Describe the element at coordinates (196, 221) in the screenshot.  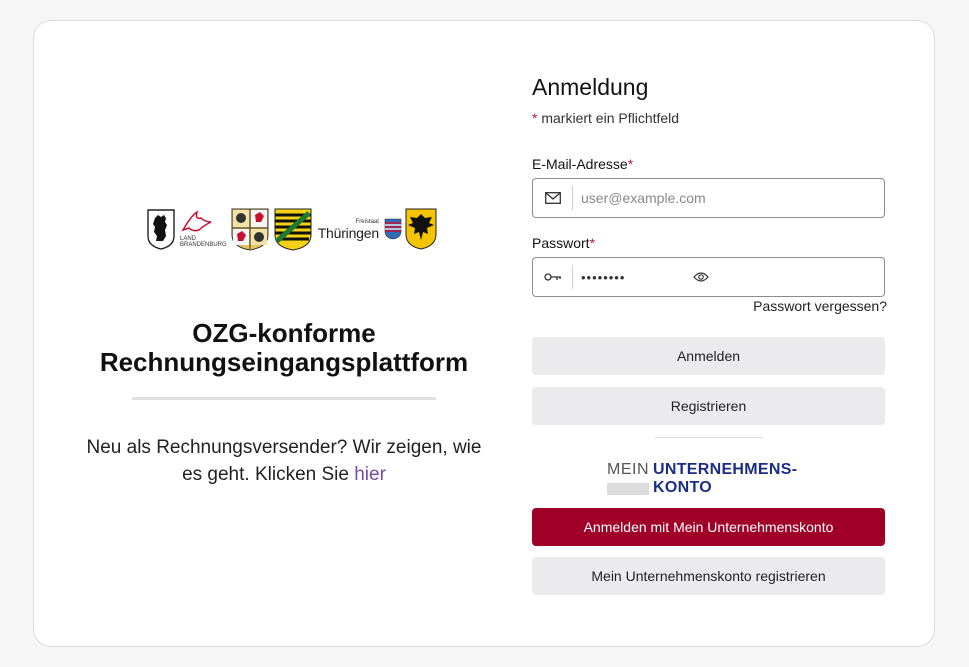
I see `brandenburg-eagle-icon` at that location.